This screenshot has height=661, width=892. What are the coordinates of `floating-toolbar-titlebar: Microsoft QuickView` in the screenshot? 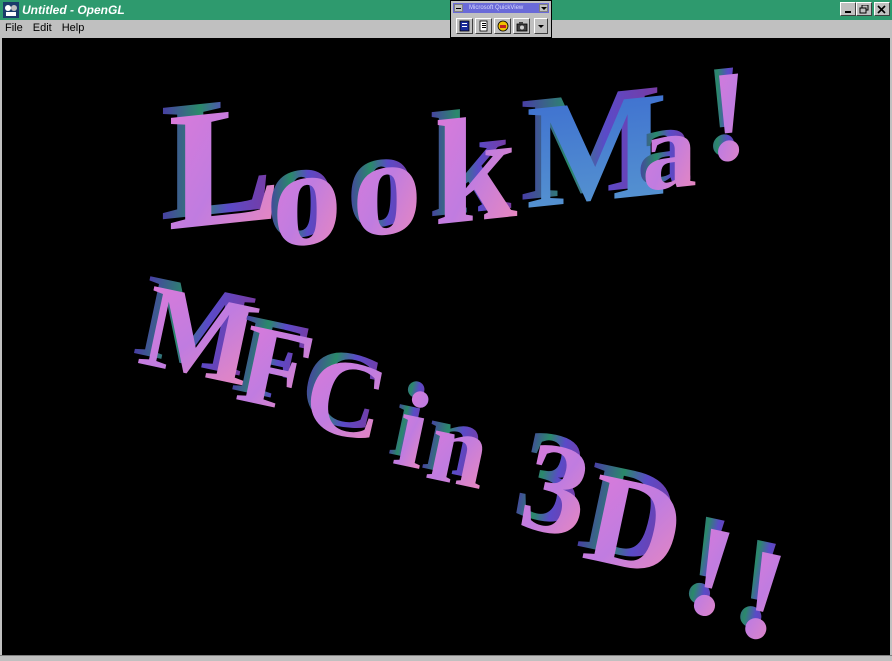 It's located at (501, 8).